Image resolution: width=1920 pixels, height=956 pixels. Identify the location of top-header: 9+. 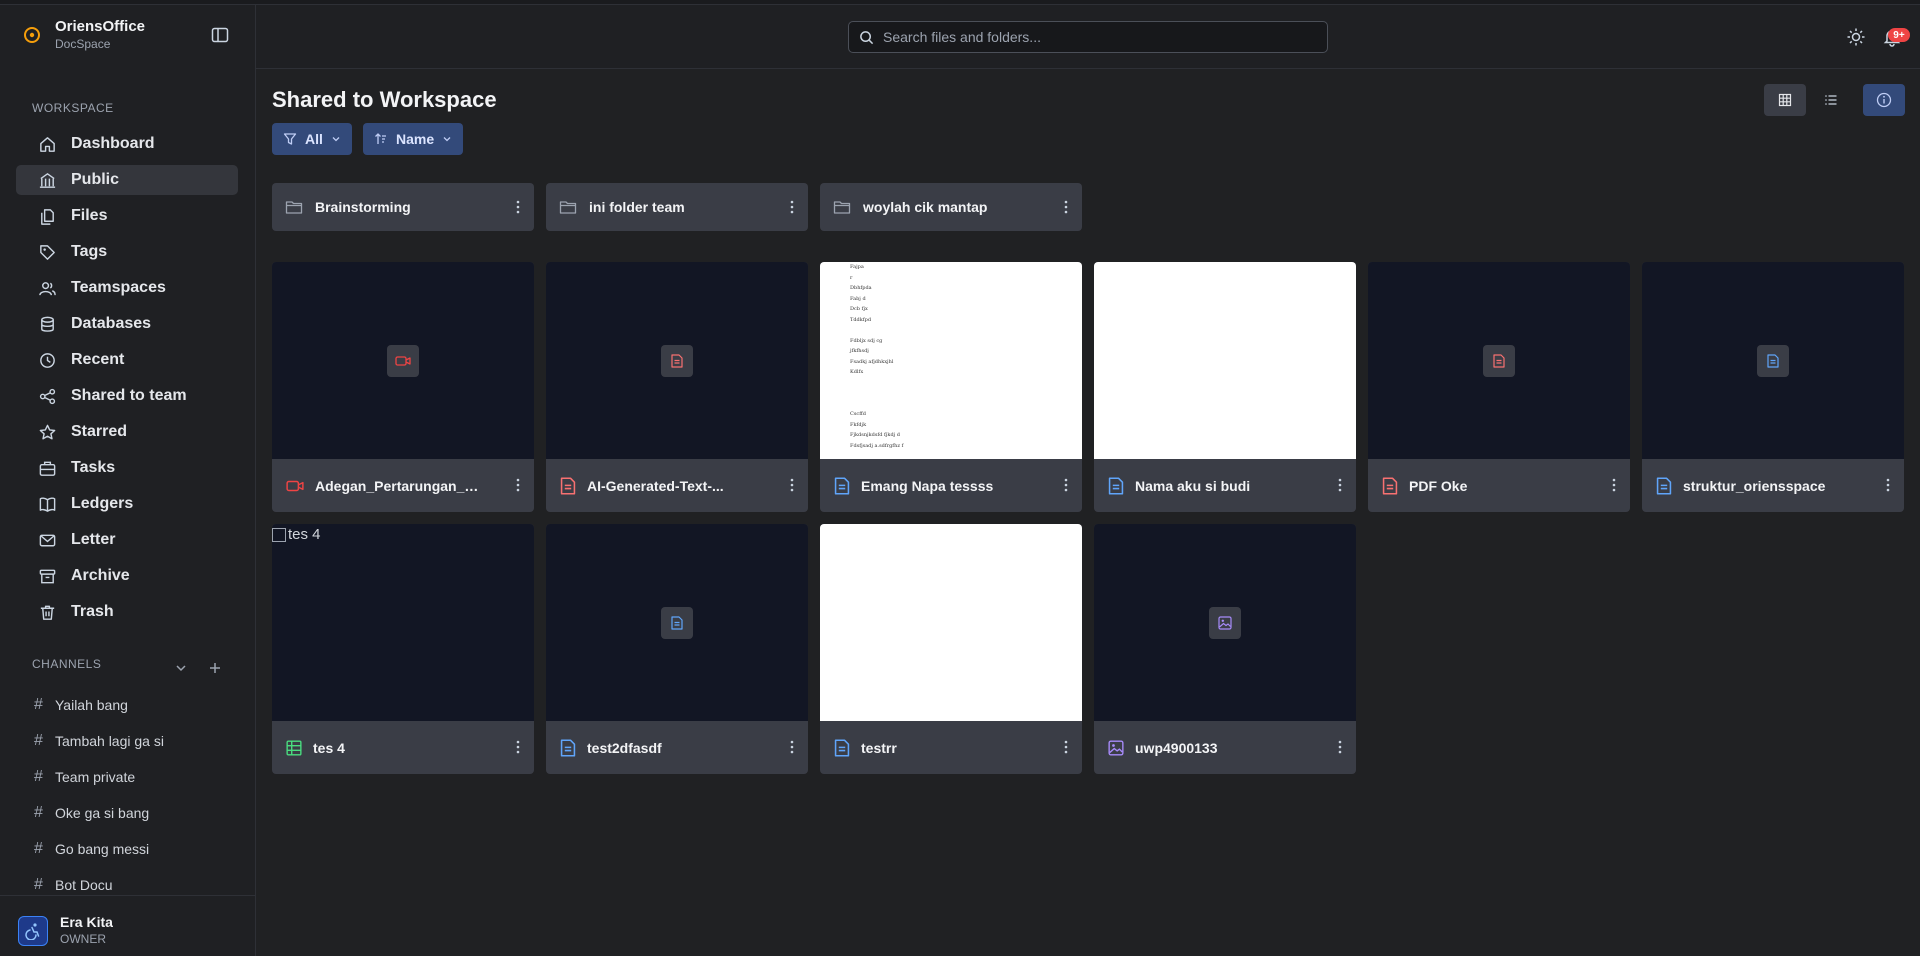
(1088, 37).